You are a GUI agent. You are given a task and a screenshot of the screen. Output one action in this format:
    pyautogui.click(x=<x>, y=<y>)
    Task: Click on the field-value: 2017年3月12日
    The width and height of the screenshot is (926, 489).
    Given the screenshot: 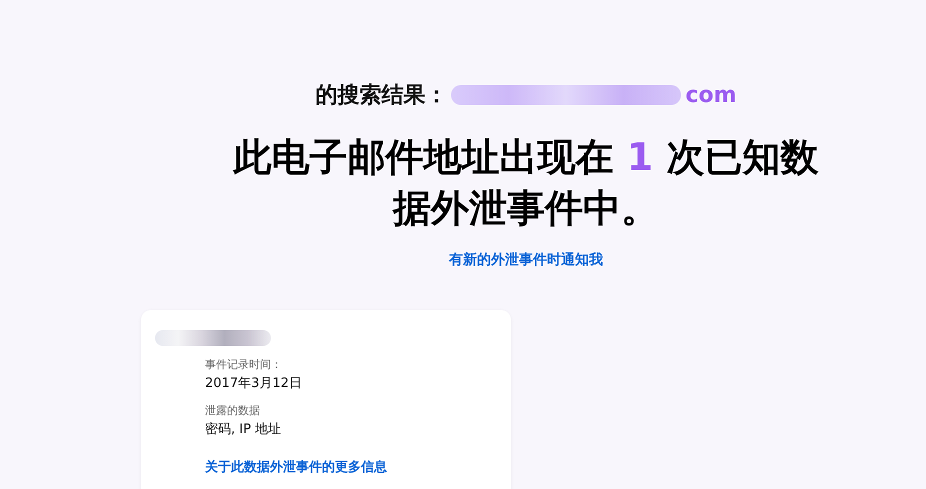 What is the action you would take?
    pyautogui.click(x=254, y=384)
    